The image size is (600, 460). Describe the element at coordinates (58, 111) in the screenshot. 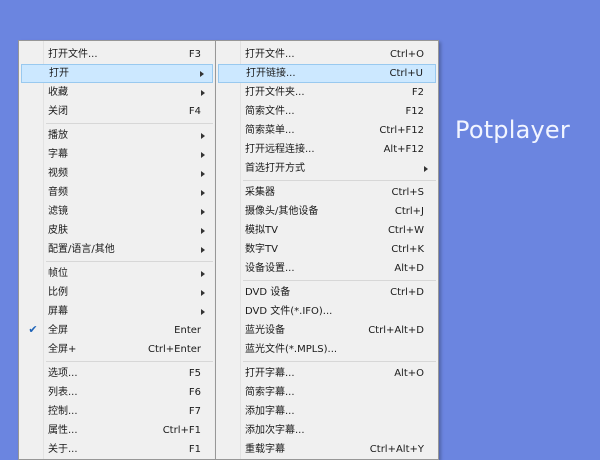

I see `main-menu-item-label: 关闭` at that location.